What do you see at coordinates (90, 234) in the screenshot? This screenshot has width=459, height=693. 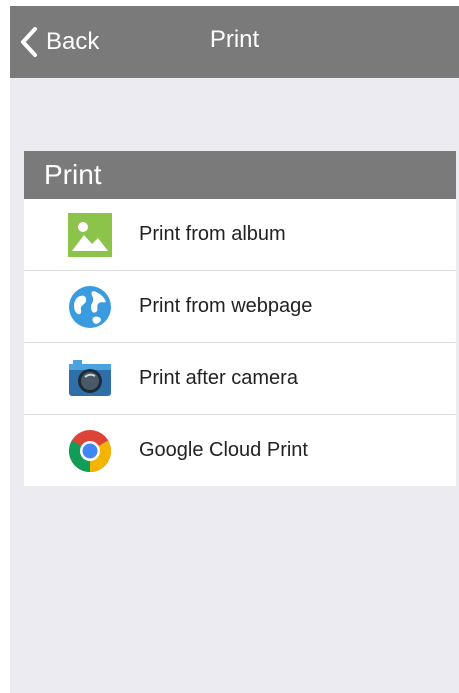 I see `album-icon` at bounding box center [90, 234].